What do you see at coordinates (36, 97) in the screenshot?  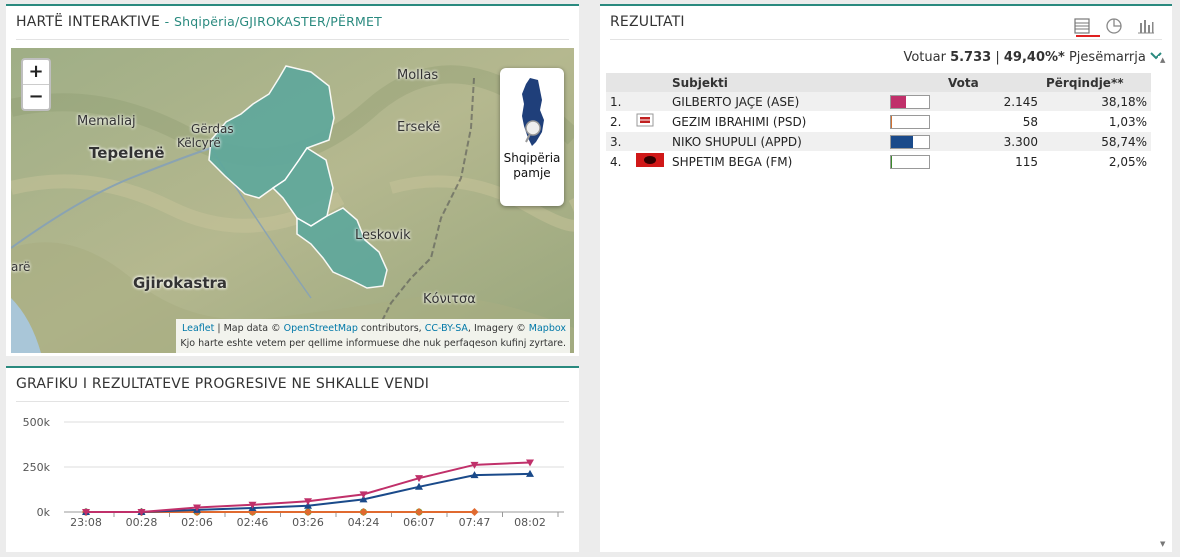 I see `zoom-out-button: −` at bounding box center [36, 97].